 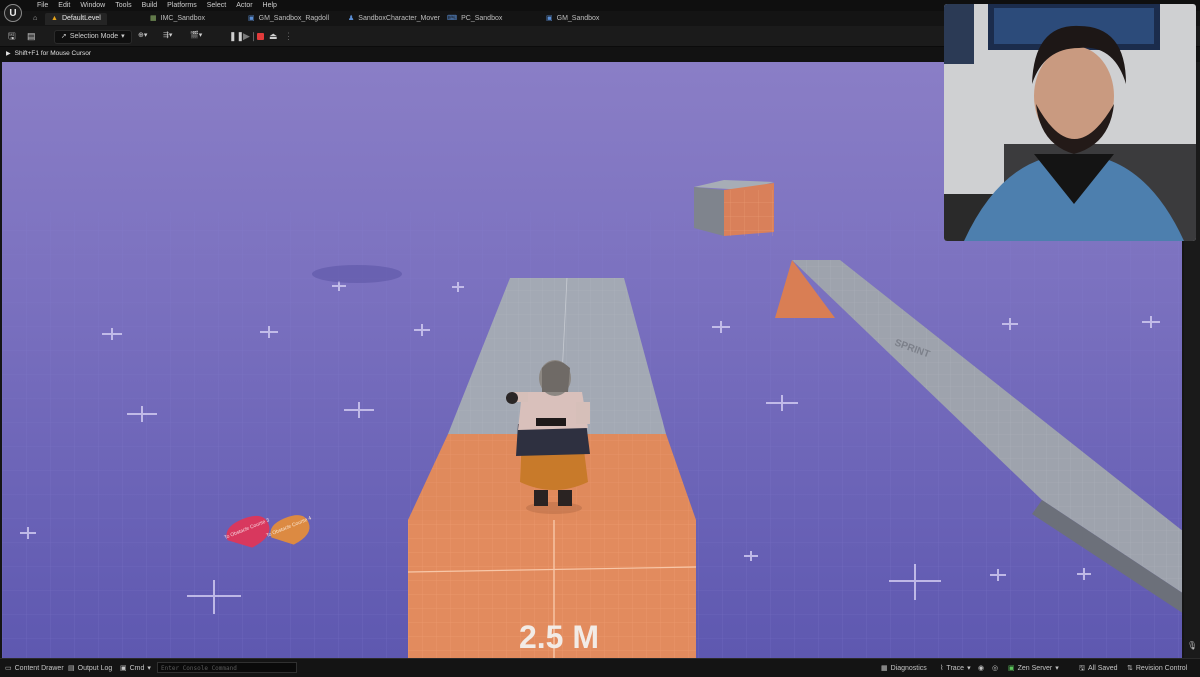 I want to click on cmd-dropdown: ▣ Cmd ▾, so click(x=135, y=668).